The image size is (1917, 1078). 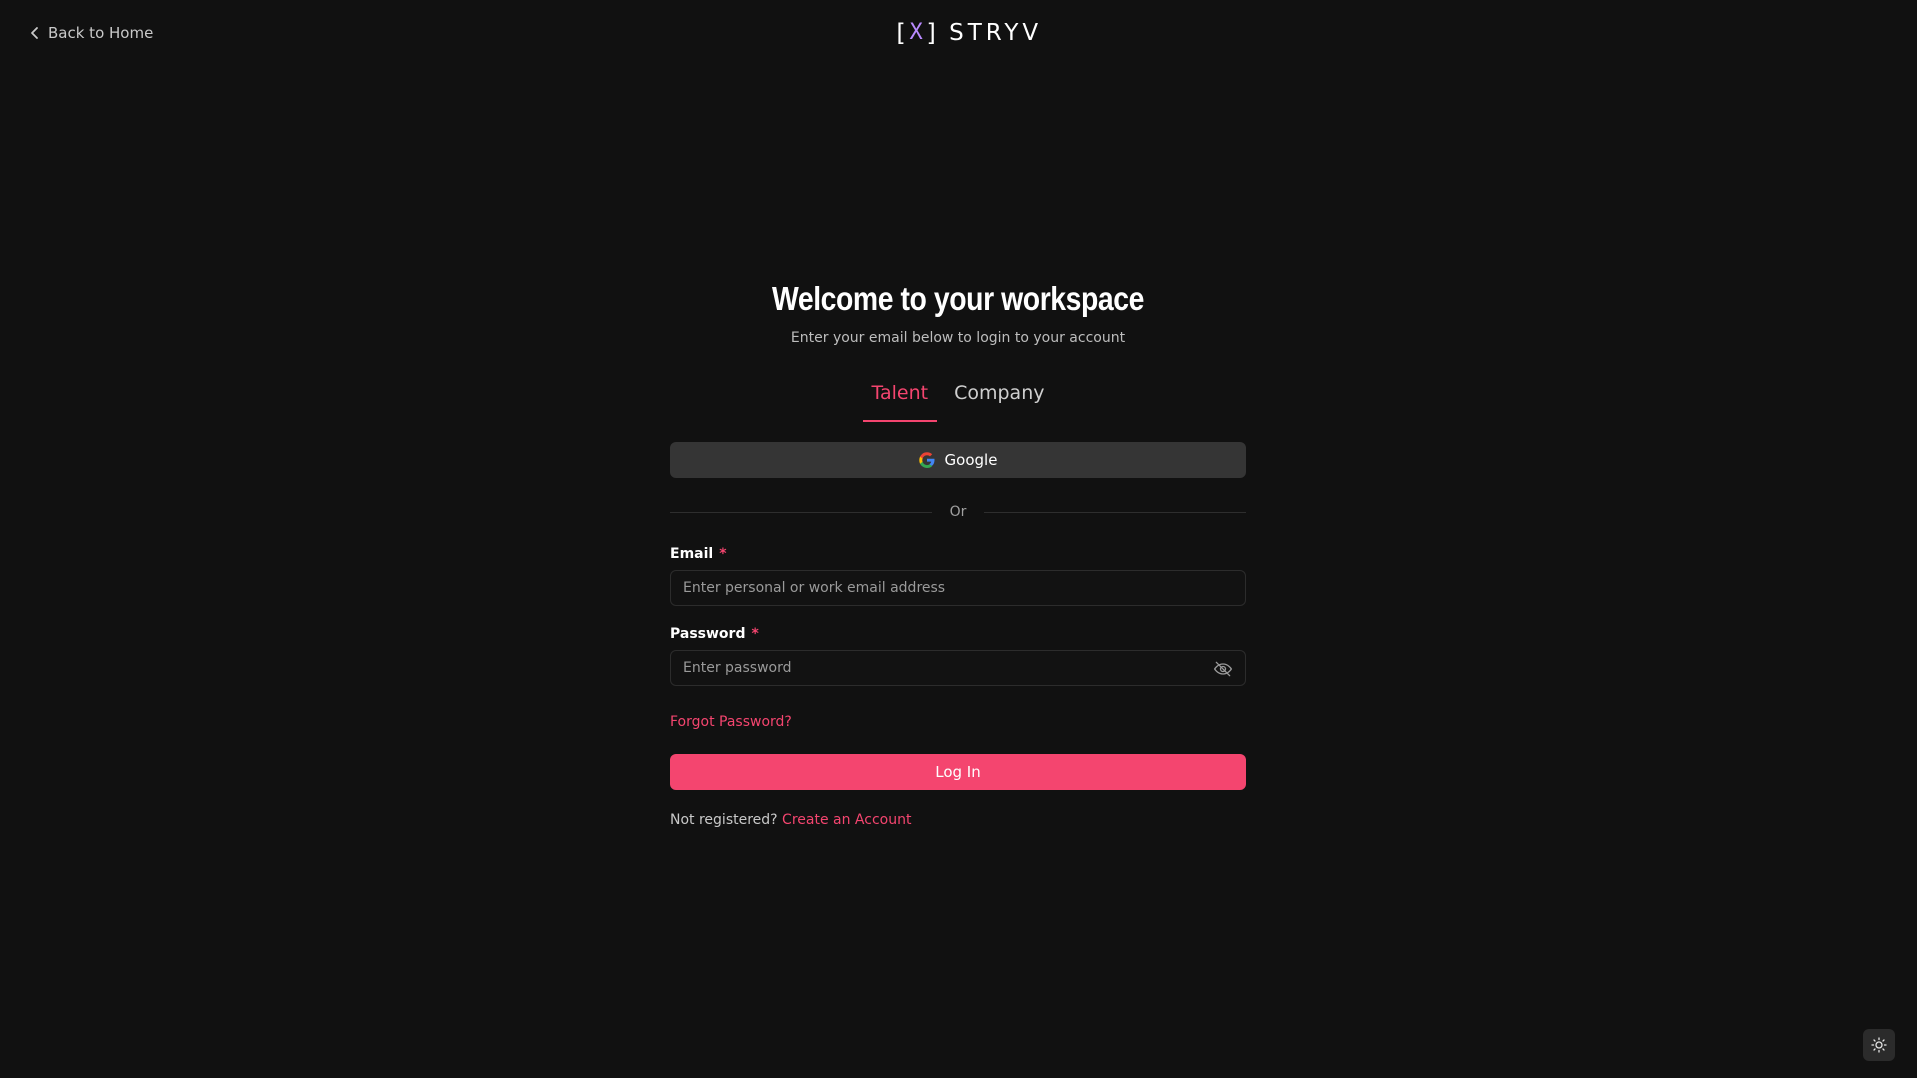 What do you see at coordinates (814, 588) in the screenshot?
I see `email-placeholder: Enter personal or work email address` at bounding box center [814, 588].